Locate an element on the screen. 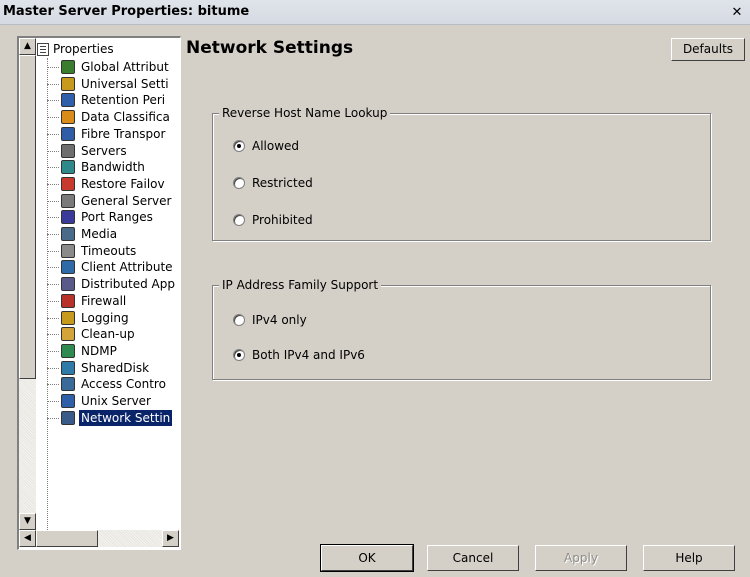  ok-button: OK is located at coordinates (367, 558).